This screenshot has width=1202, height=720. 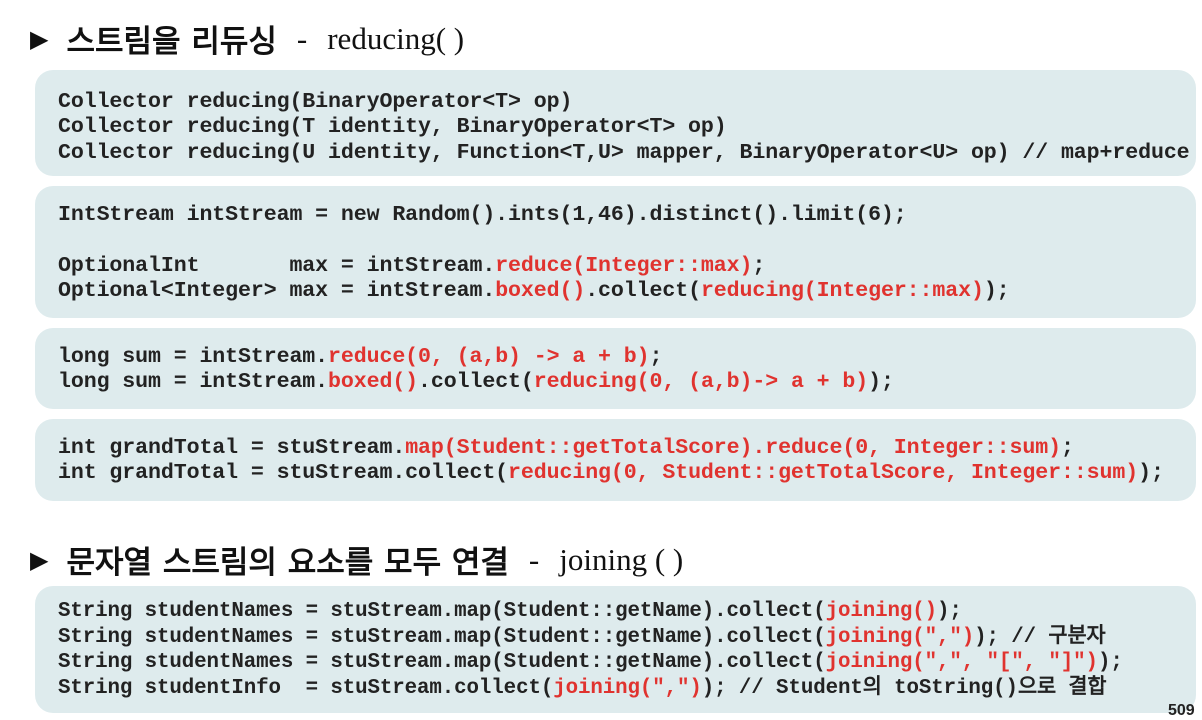 I want to click on code-highlight: joining(",", "[", "]"), so click(x=961, y=662).